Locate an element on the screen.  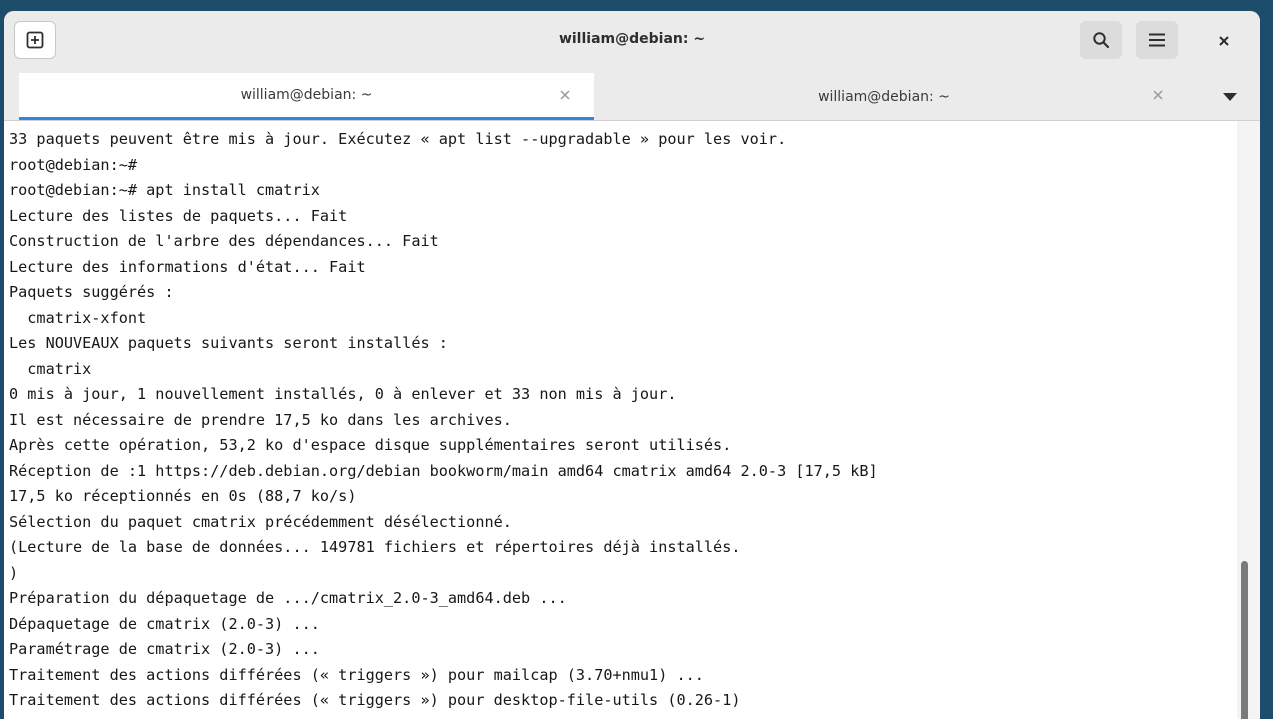
tab-list-dropdown-button is located at coordinates (1230, 97).